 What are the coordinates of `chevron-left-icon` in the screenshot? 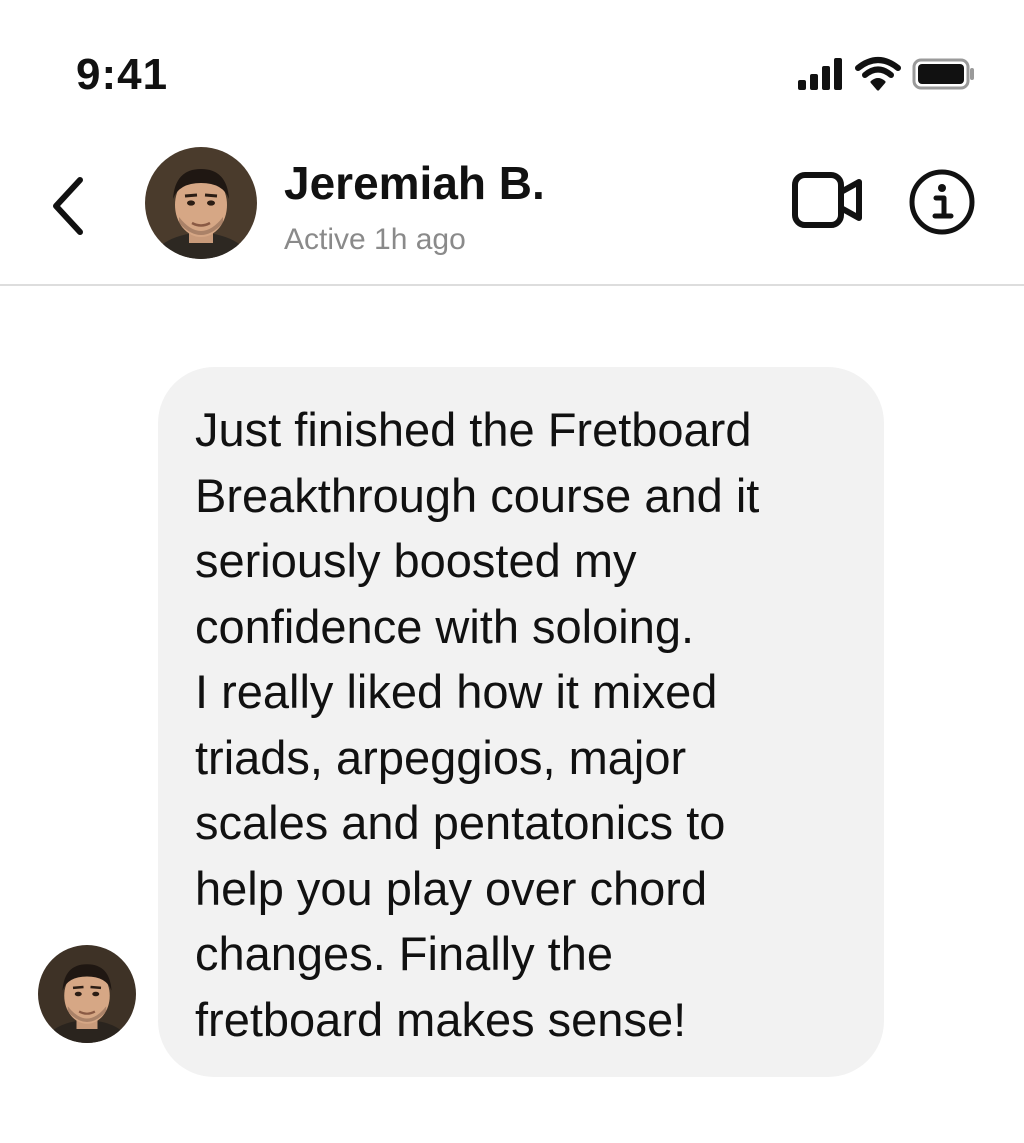 It's located at (68, 206).